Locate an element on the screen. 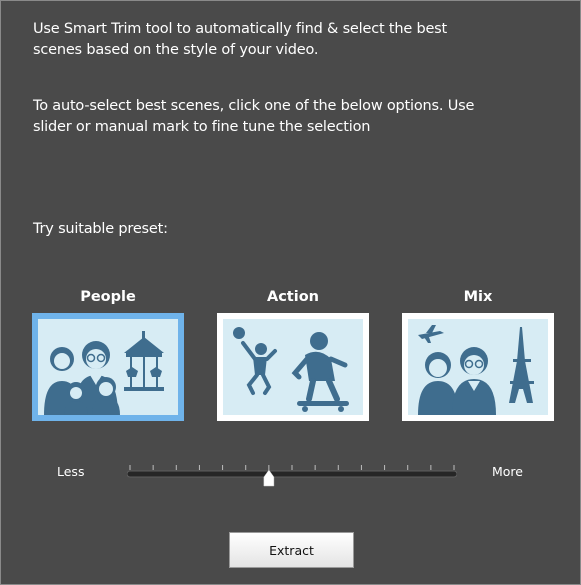 Image resolution: width=581 pixels, height=585 pixels. preset-people-thumbnail is located at coordinates (108, 367).